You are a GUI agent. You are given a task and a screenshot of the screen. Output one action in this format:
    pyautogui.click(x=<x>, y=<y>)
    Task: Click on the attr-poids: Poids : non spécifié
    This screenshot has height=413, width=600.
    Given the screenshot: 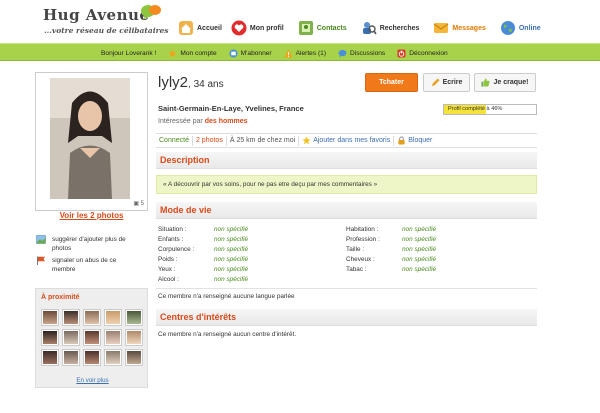 What is the action you would take?
    pyautogui.click(x=203, y=259)
    